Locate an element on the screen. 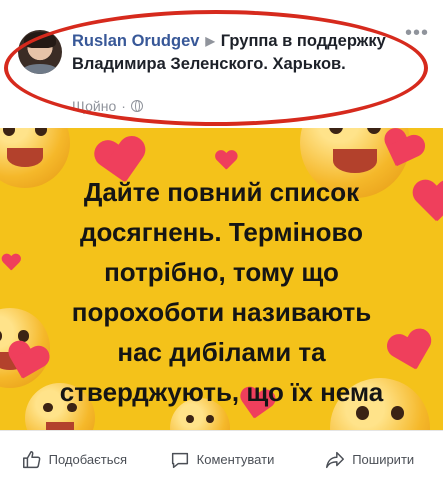  share-button: Поширити is located at coordinates (369, 459).